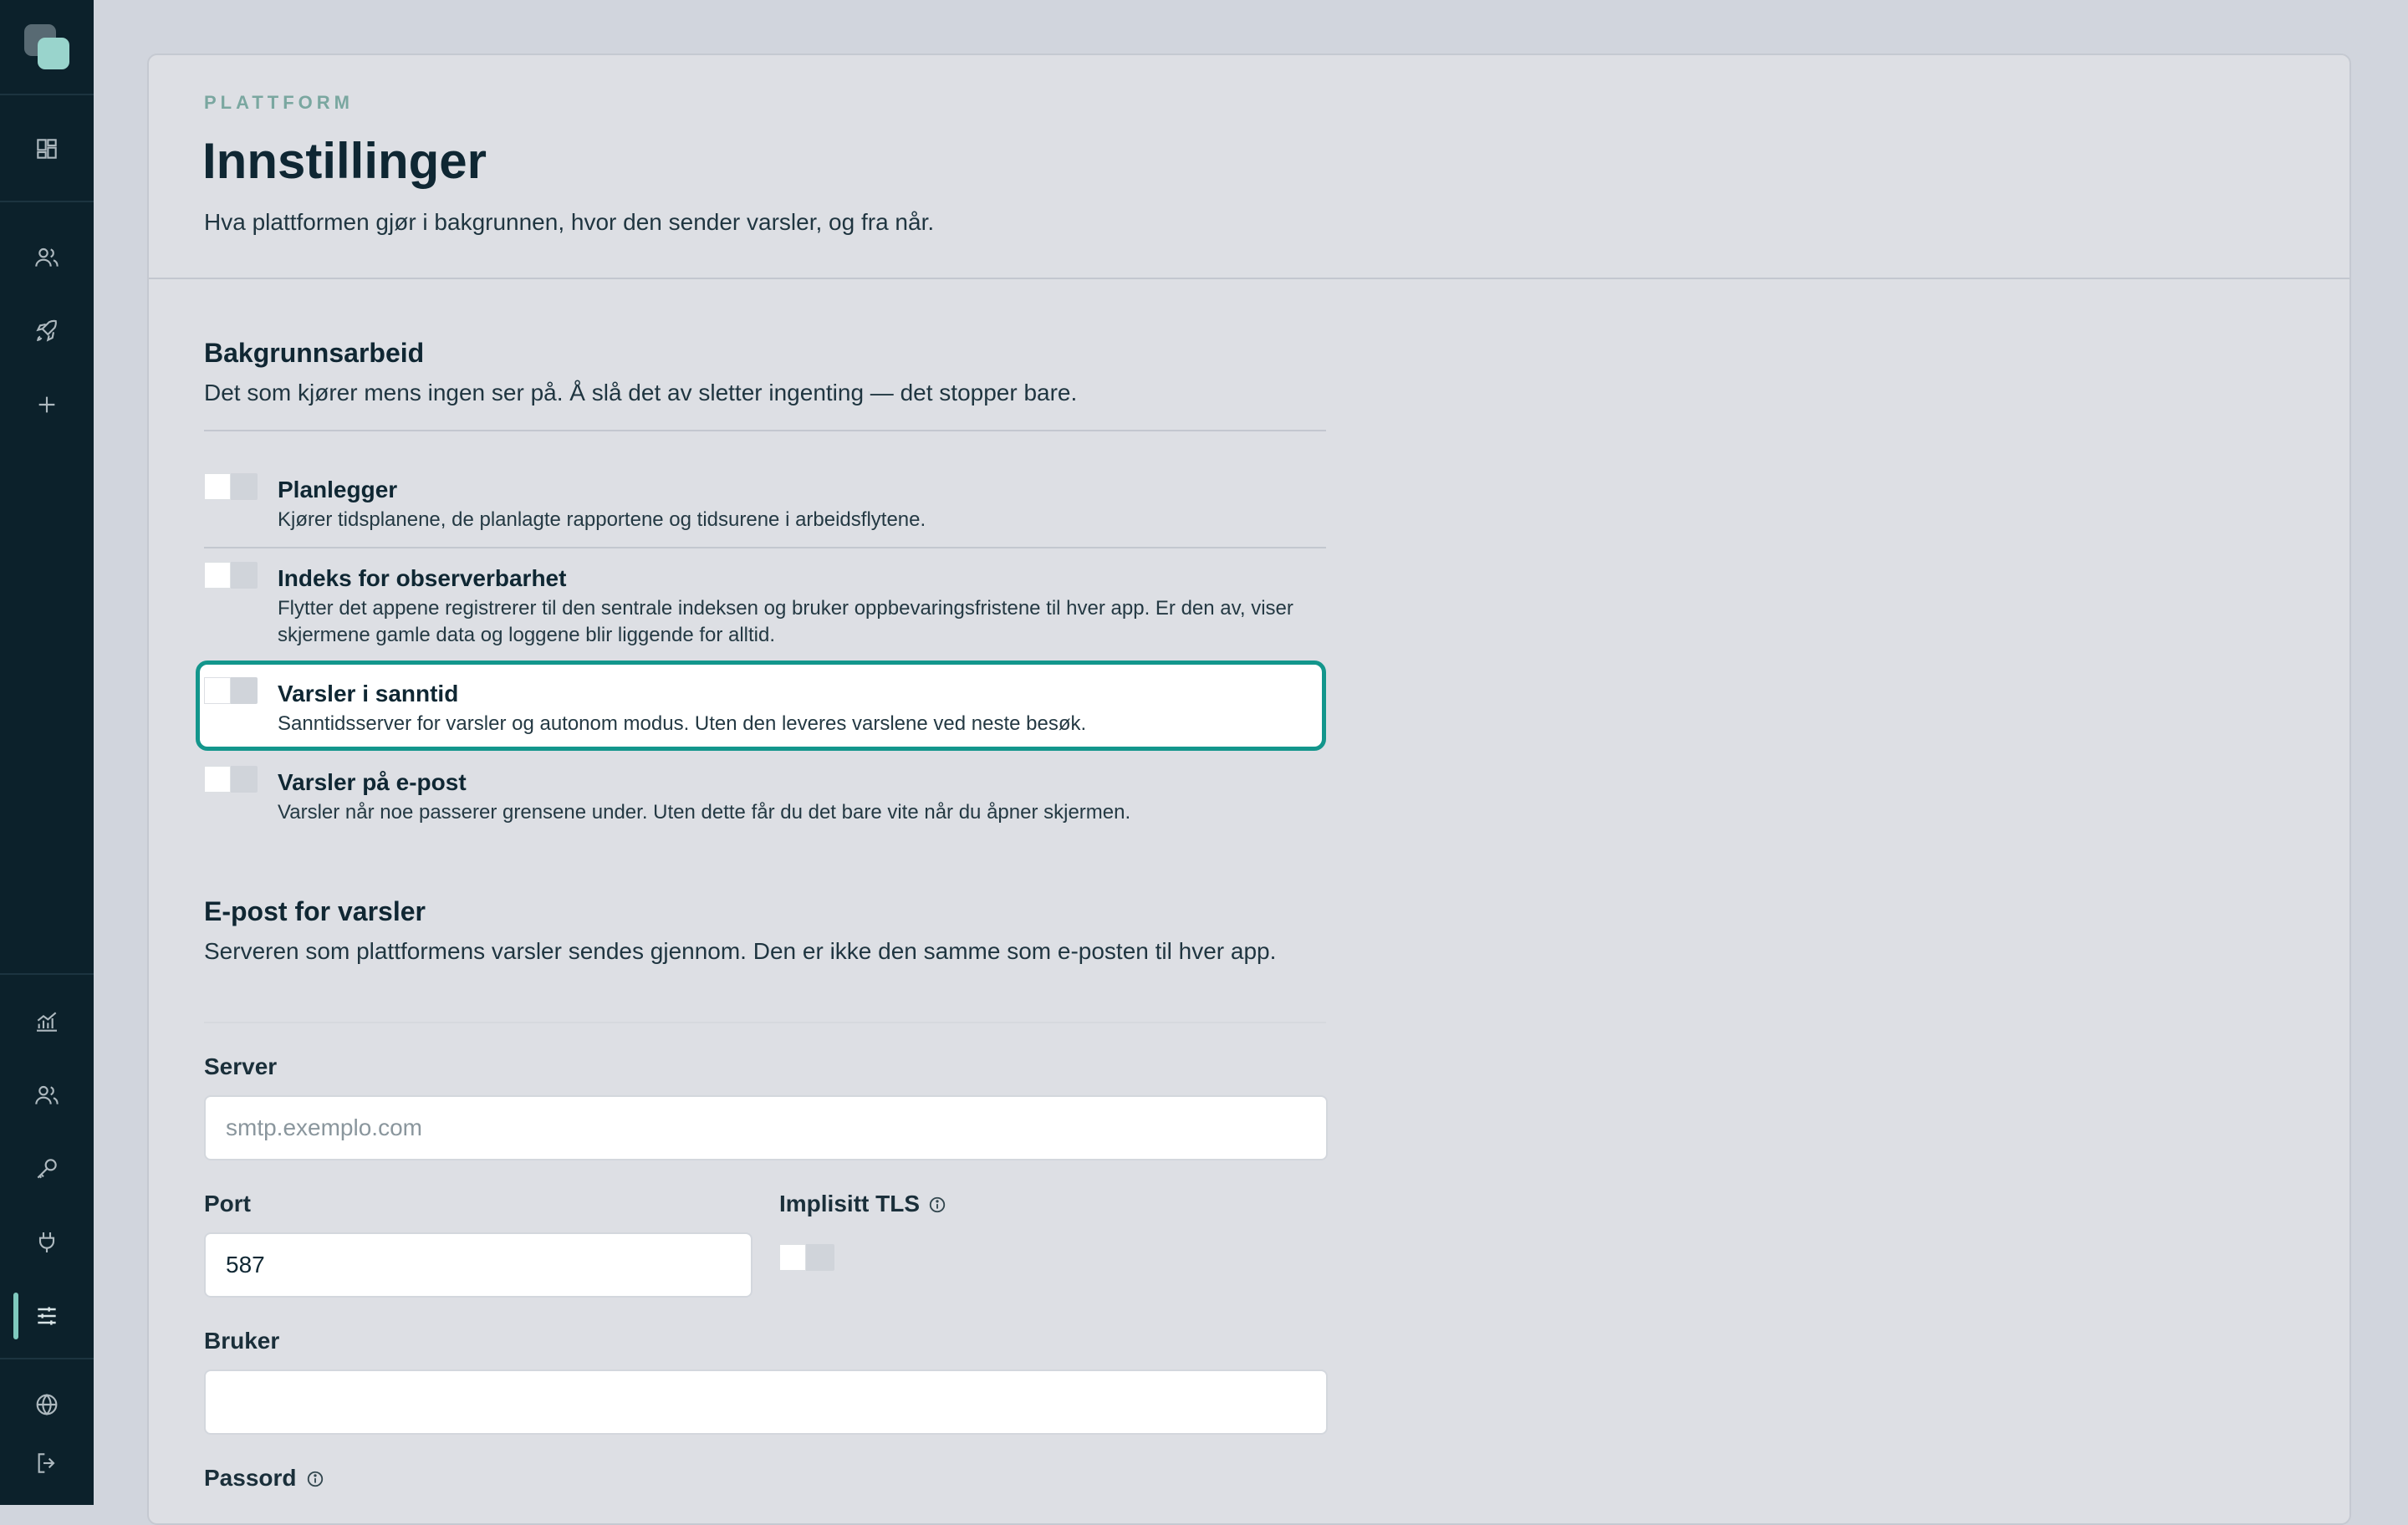  I want to click on row-divider, so click(765, 547).